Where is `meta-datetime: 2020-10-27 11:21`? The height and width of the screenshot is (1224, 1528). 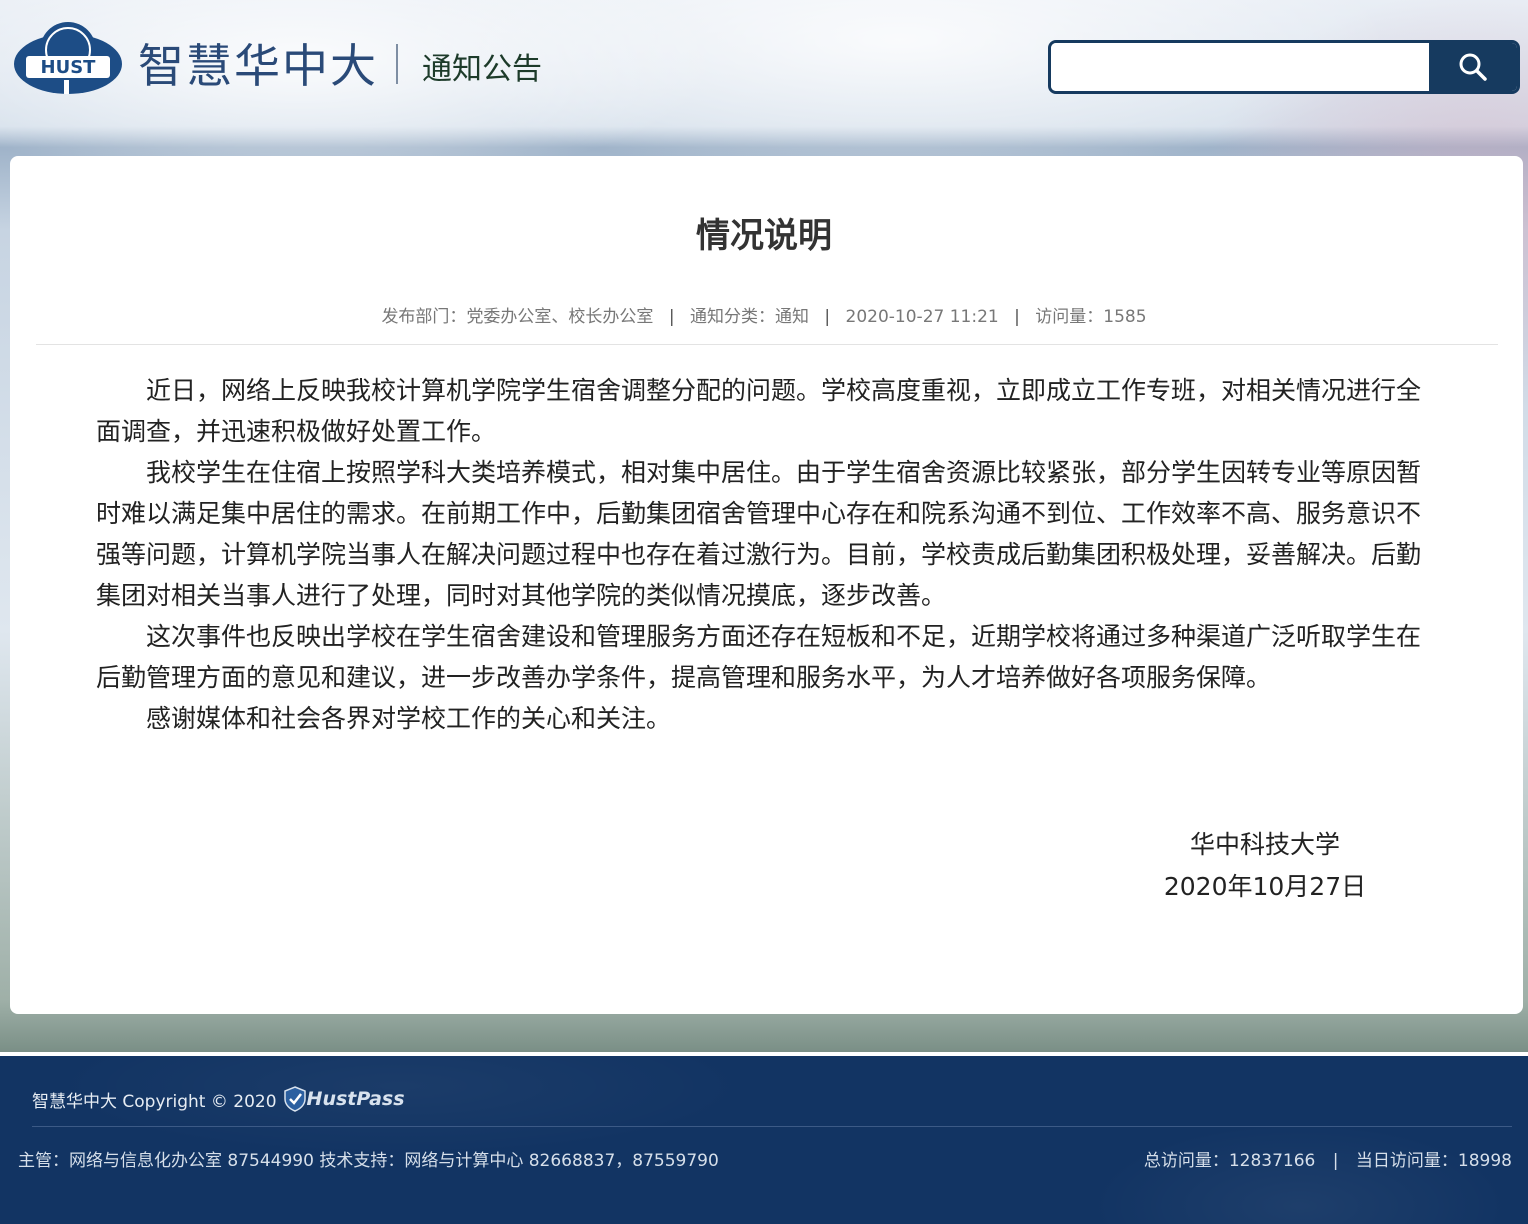
meta-datetime: 2020-10-27 11:21 is located at coordinates (922, 317).